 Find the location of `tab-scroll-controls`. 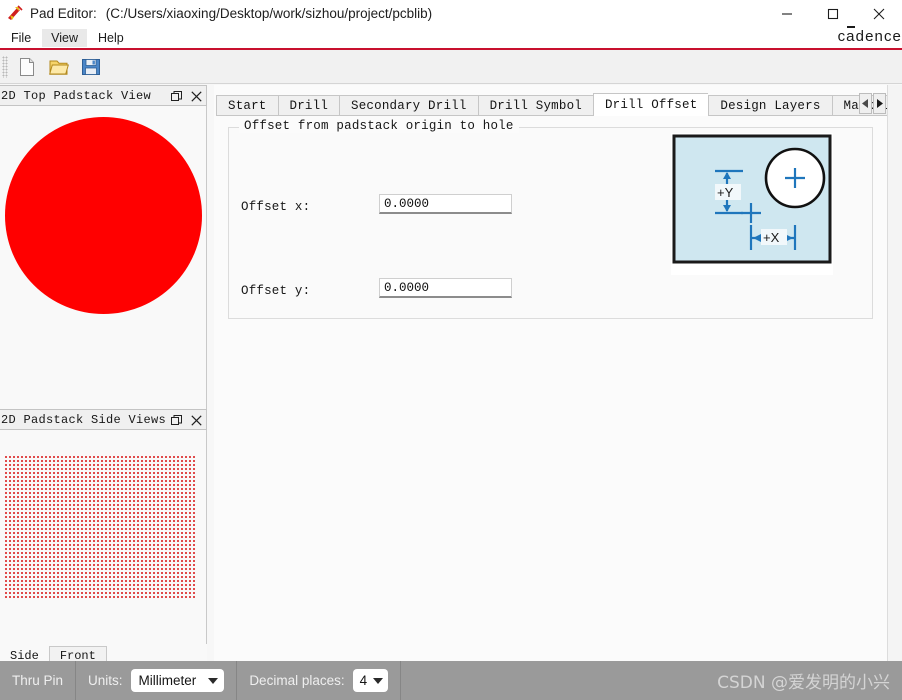

tab-scroll-controls is located at coordinates (872, 103).